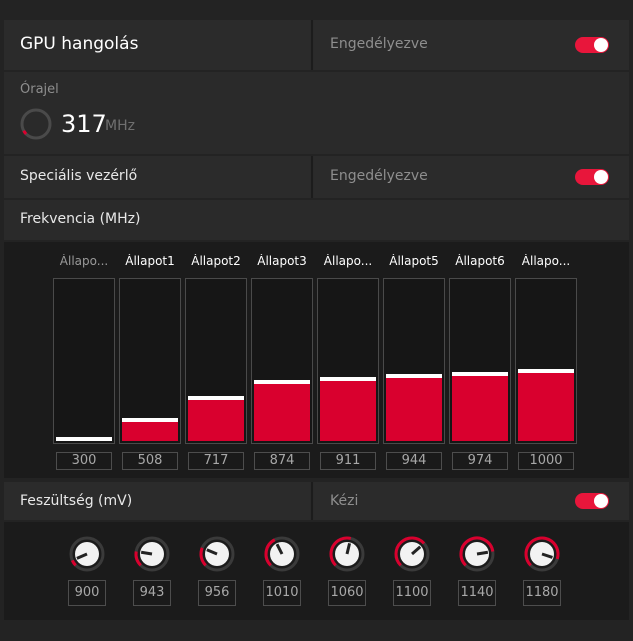 The height and width of the screenshot is (641, 633). I want to click on voltage-value-field: 956, so click(217, 593).